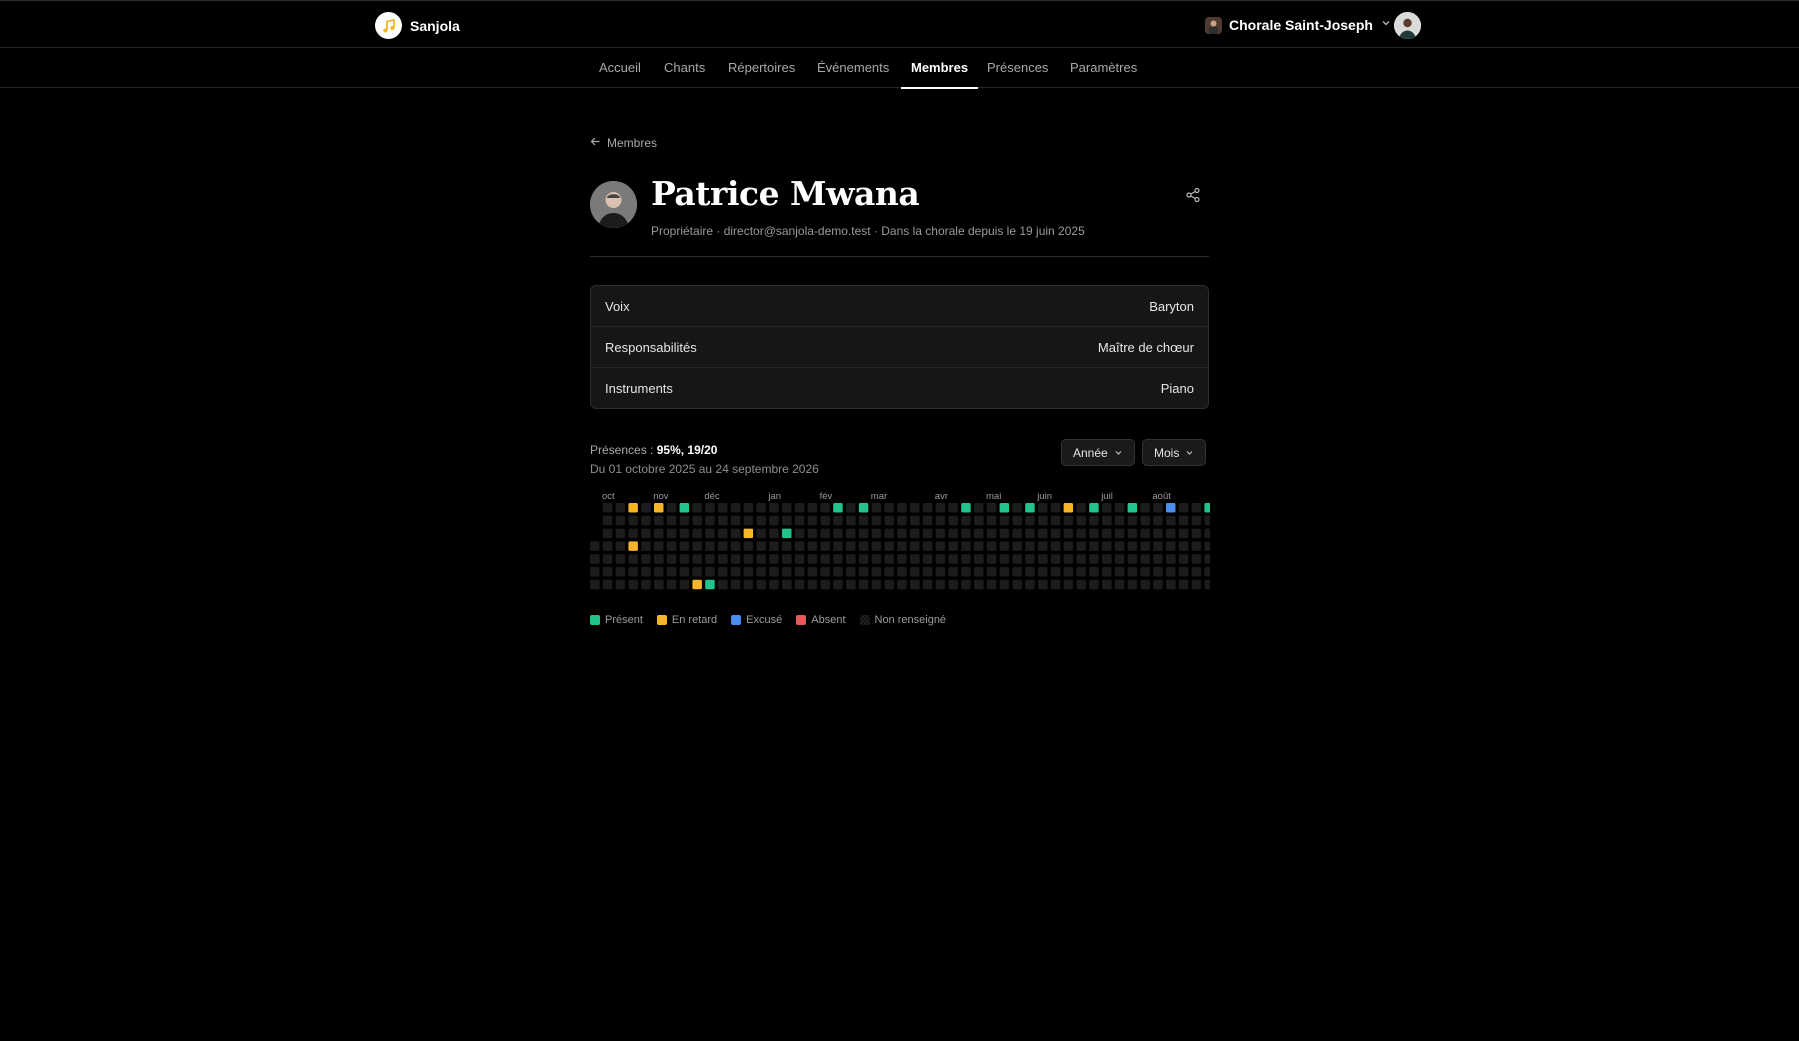 The image size is (1799, 1041). I want to click on share-icon, so click(1193, 195).